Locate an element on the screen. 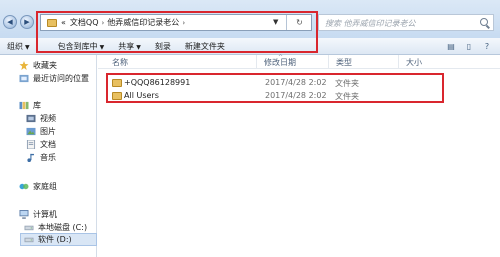  file-name: All Users is located at coordinates (141, 95).